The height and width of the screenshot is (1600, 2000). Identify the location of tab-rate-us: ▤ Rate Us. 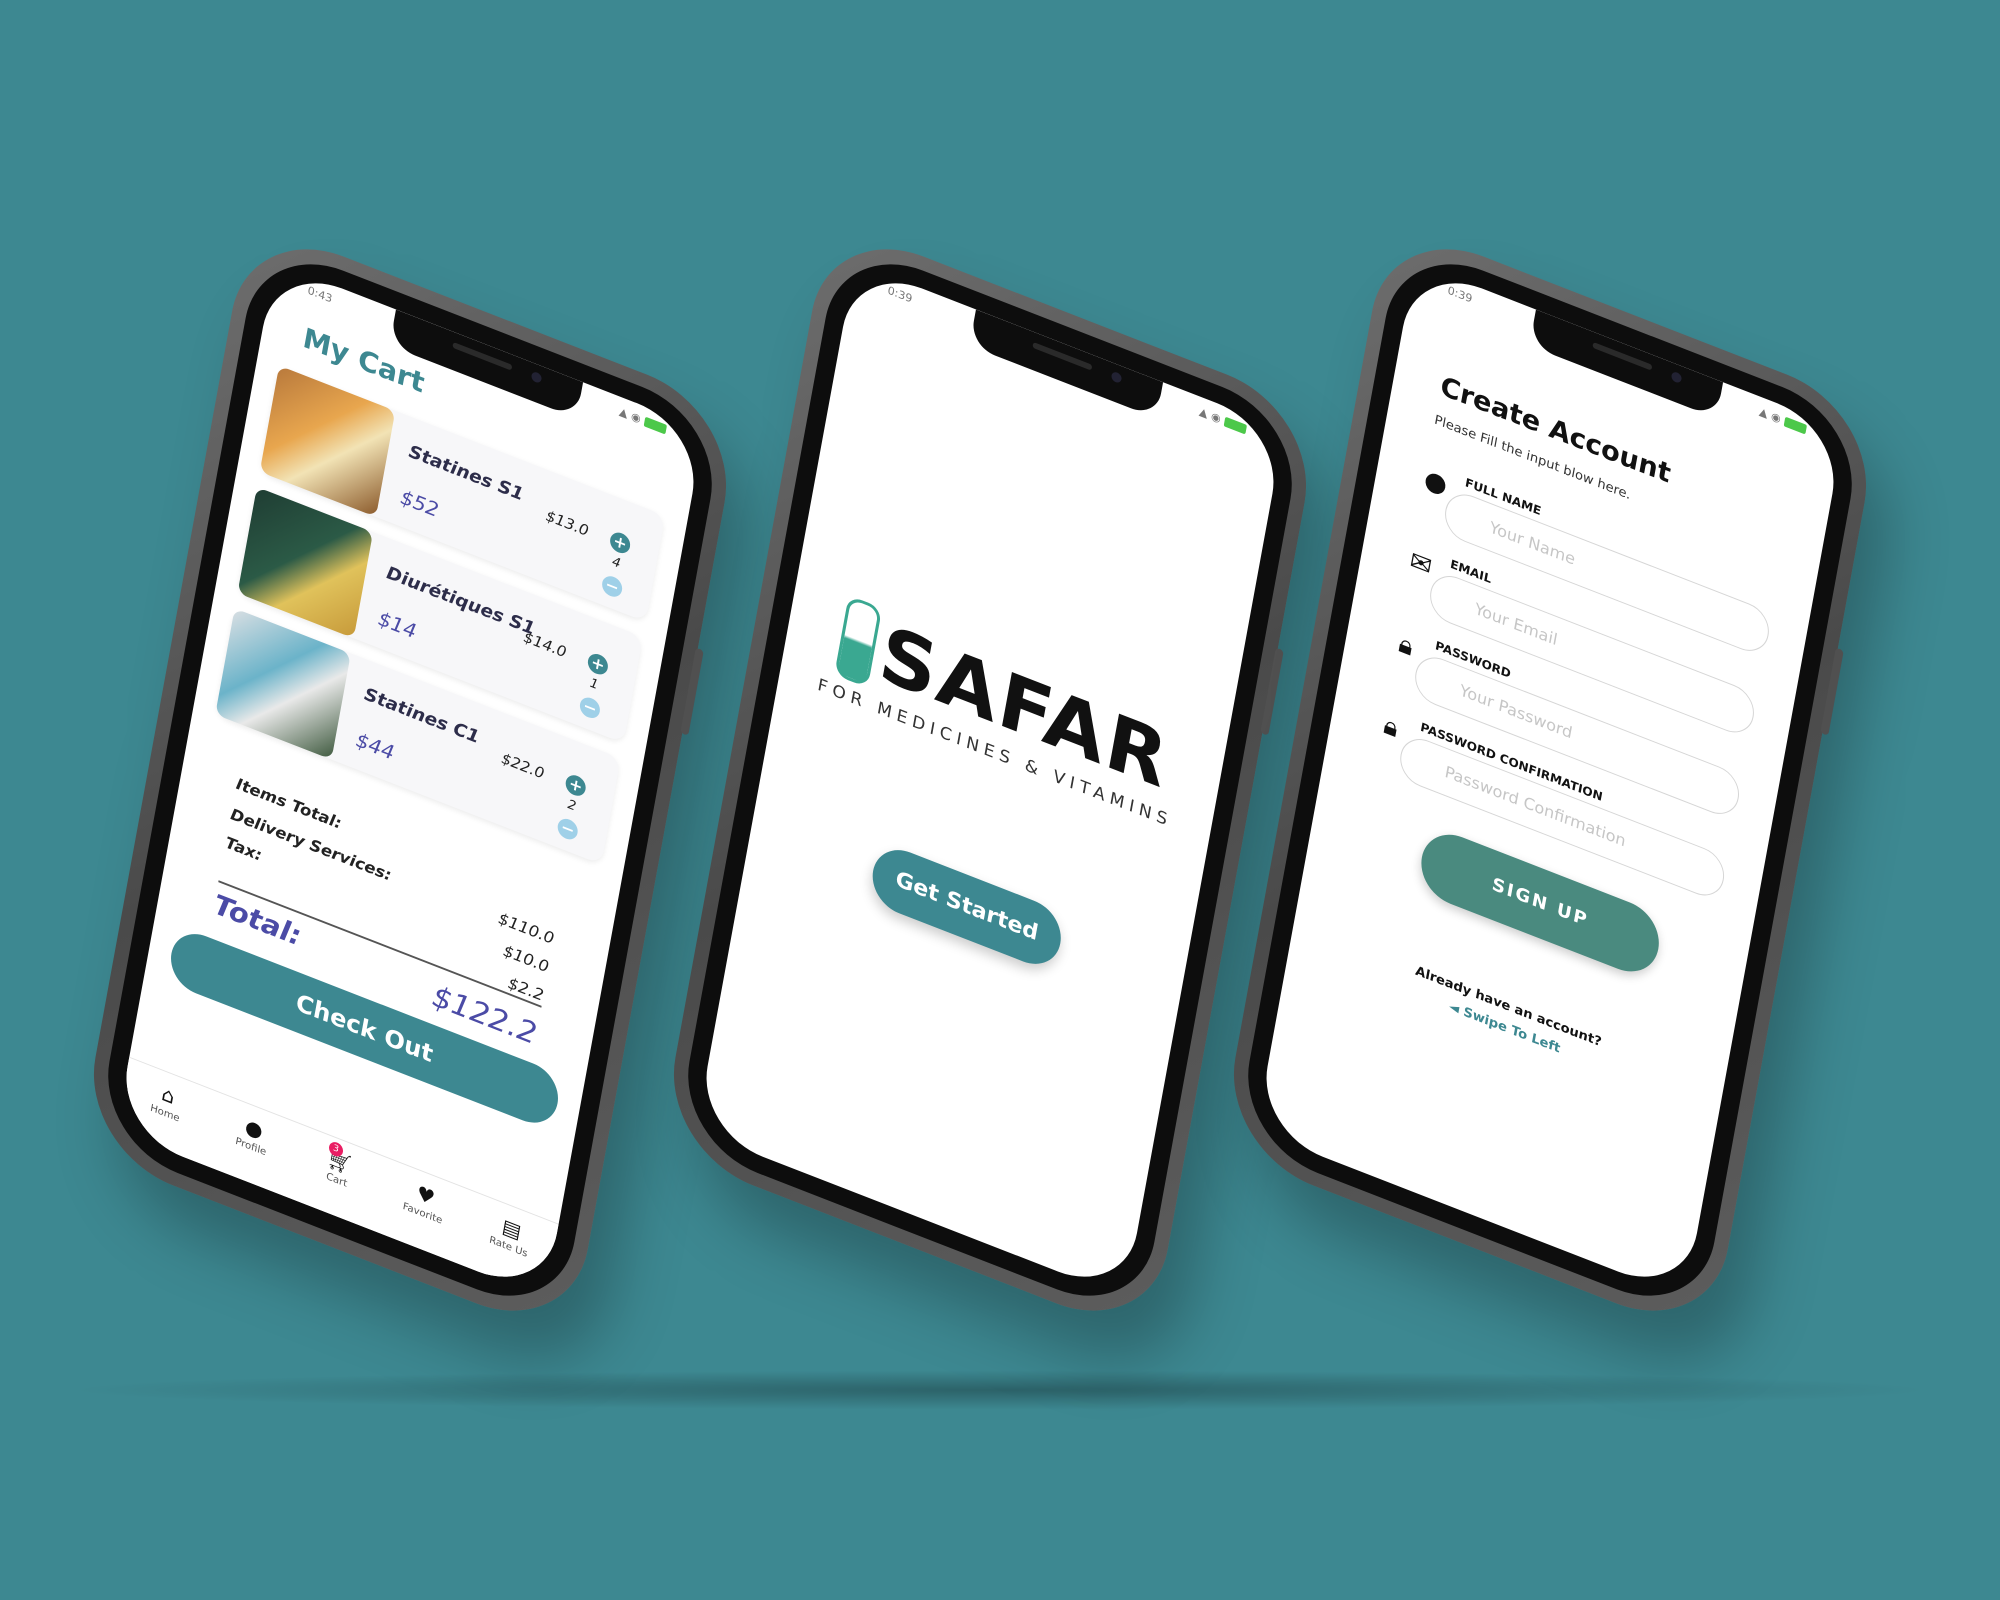
(510, 1235).